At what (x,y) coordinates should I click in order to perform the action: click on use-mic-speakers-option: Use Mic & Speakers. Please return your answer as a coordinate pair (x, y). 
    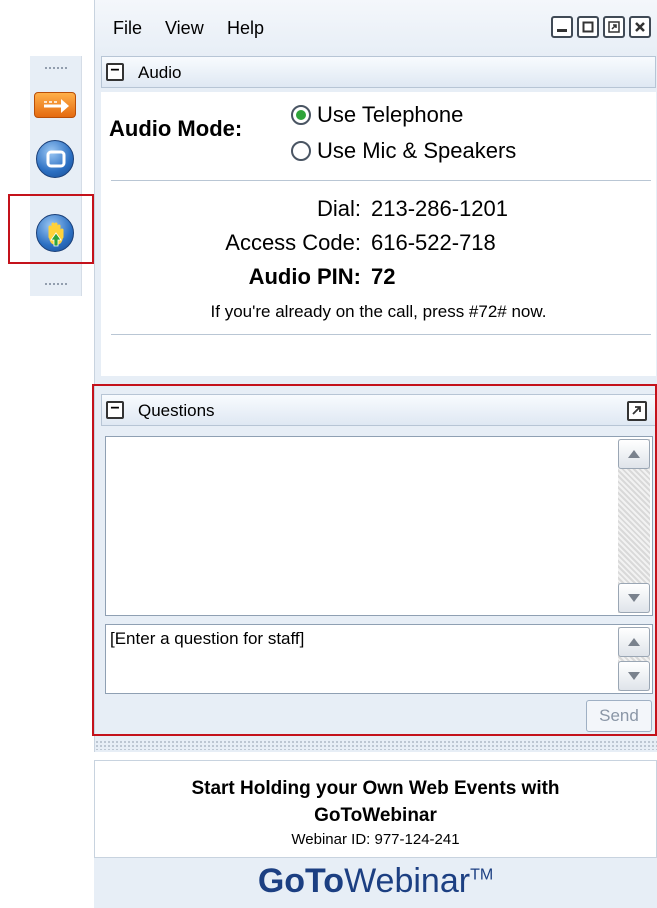
    Looking at the image, I should click on (403, 151).